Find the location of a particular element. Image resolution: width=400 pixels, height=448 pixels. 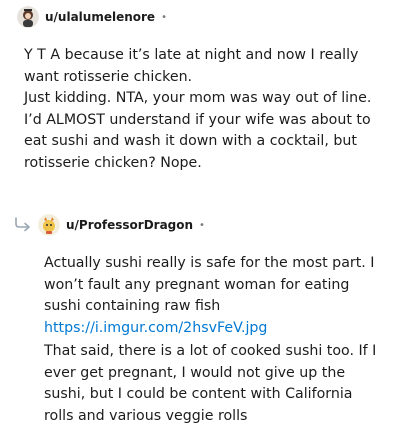

comment-header: u/ProfessorDragon • is located at coordinates (121, 225).